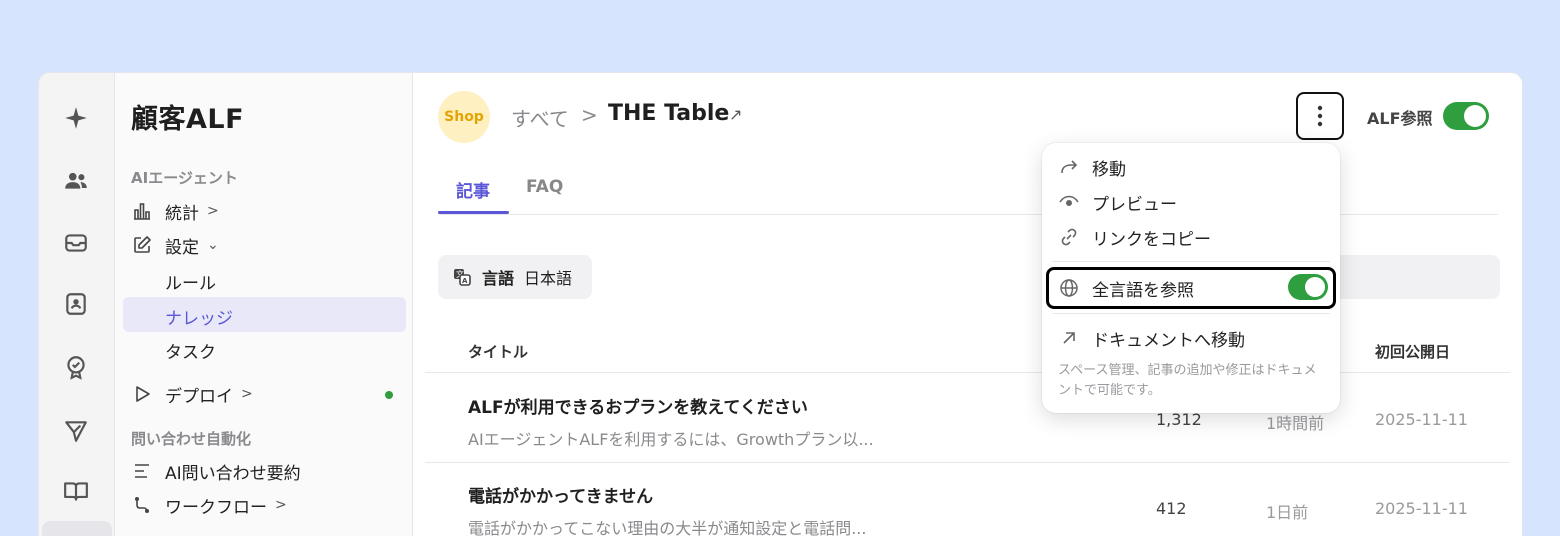 This screenshot has height=536, width=1560. What do you see at coordinates (1187, 380) in the screenshot?
I see `menu-note: スペース管理、記事の追加や修正はドキュメントで可能です。` at bounding box center [1187, 380].